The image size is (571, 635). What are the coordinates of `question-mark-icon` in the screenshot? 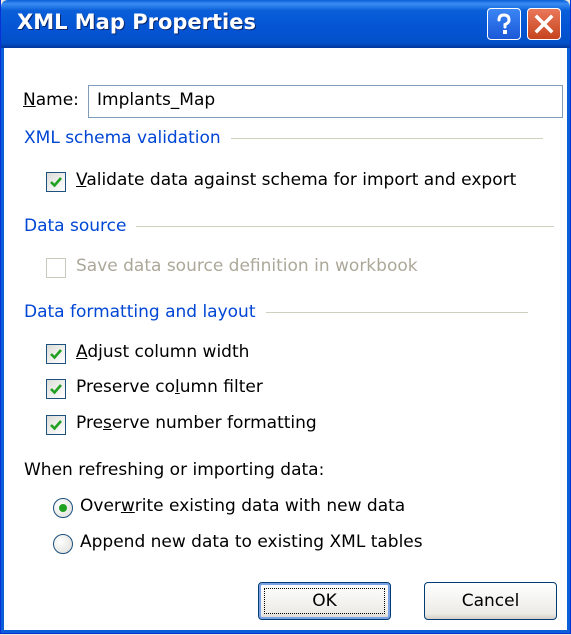 It's located at (504, 23).